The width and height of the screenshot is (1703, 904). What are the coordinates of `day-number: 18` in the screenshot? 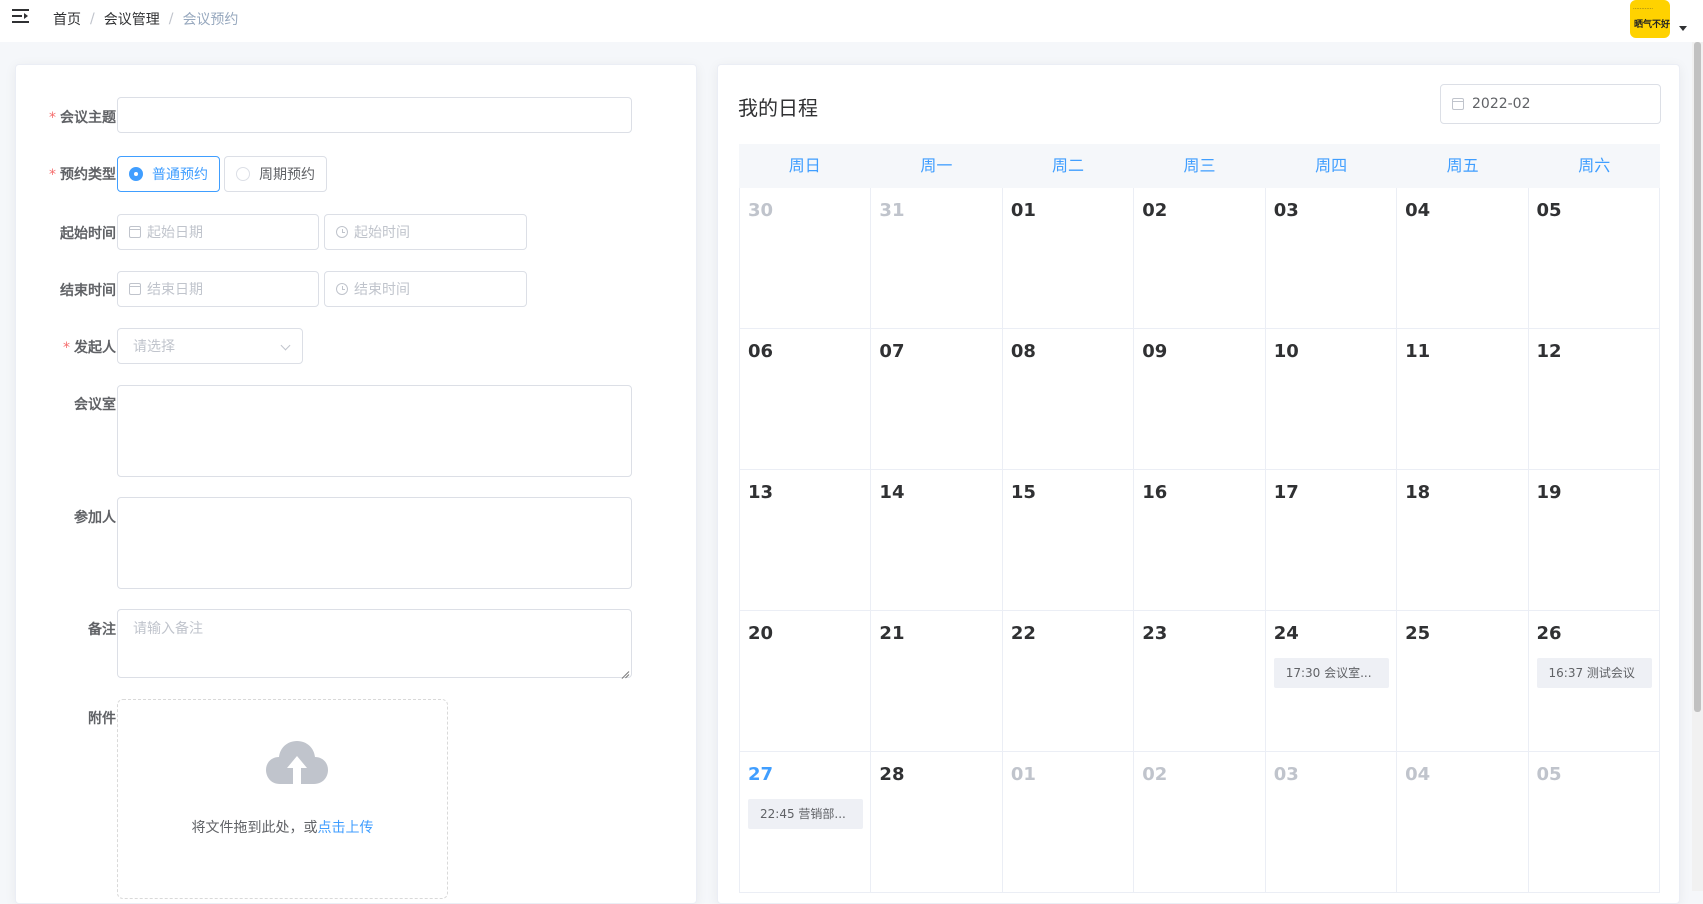 It's located at (1418, 492).